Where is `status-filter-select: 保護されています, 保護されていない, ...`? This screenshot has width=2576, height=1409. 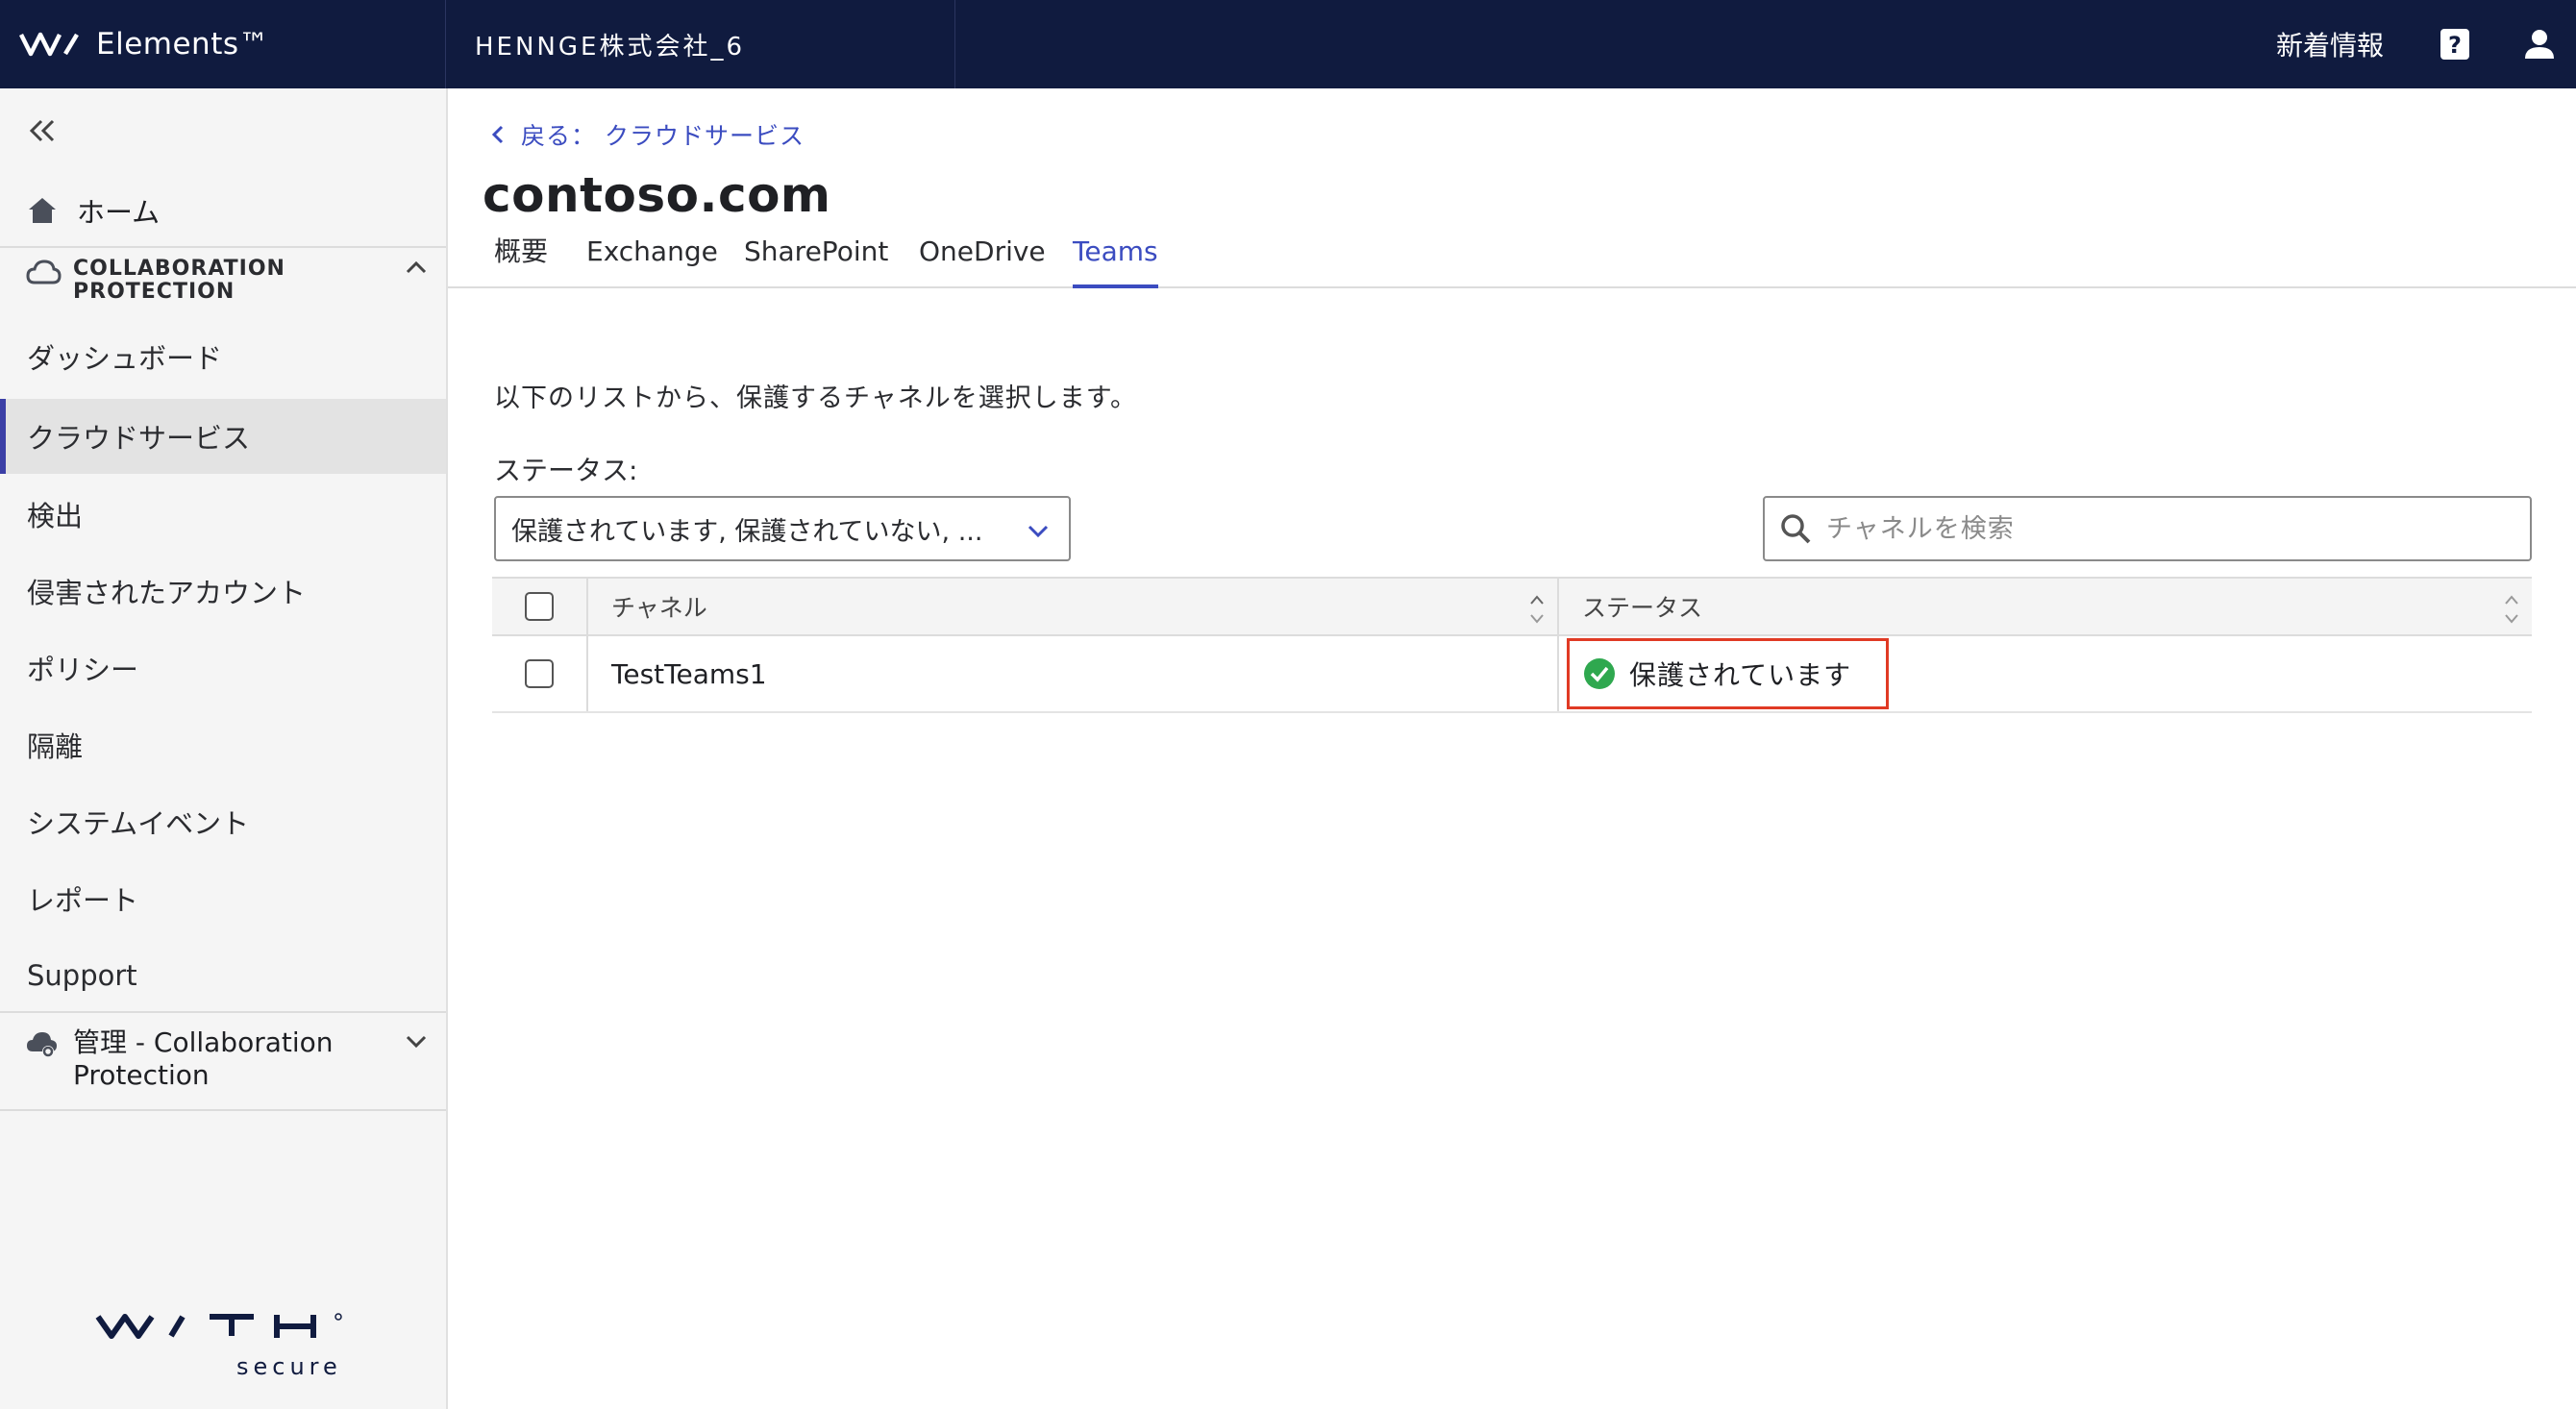
status-filter-select: 保護されています, 保護されていない, ... is located at coordinates (782, 528).